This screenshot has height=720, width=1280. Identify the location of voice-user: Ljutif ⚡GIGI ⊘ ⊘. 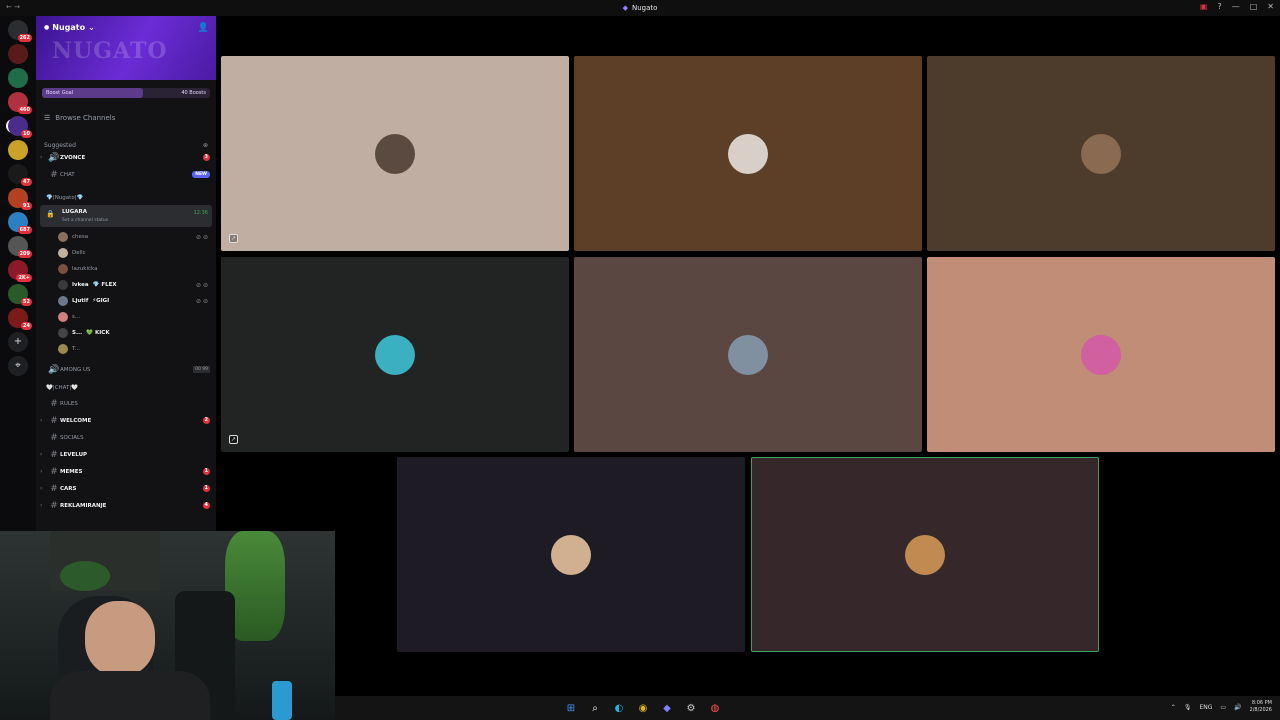
(126, 301).